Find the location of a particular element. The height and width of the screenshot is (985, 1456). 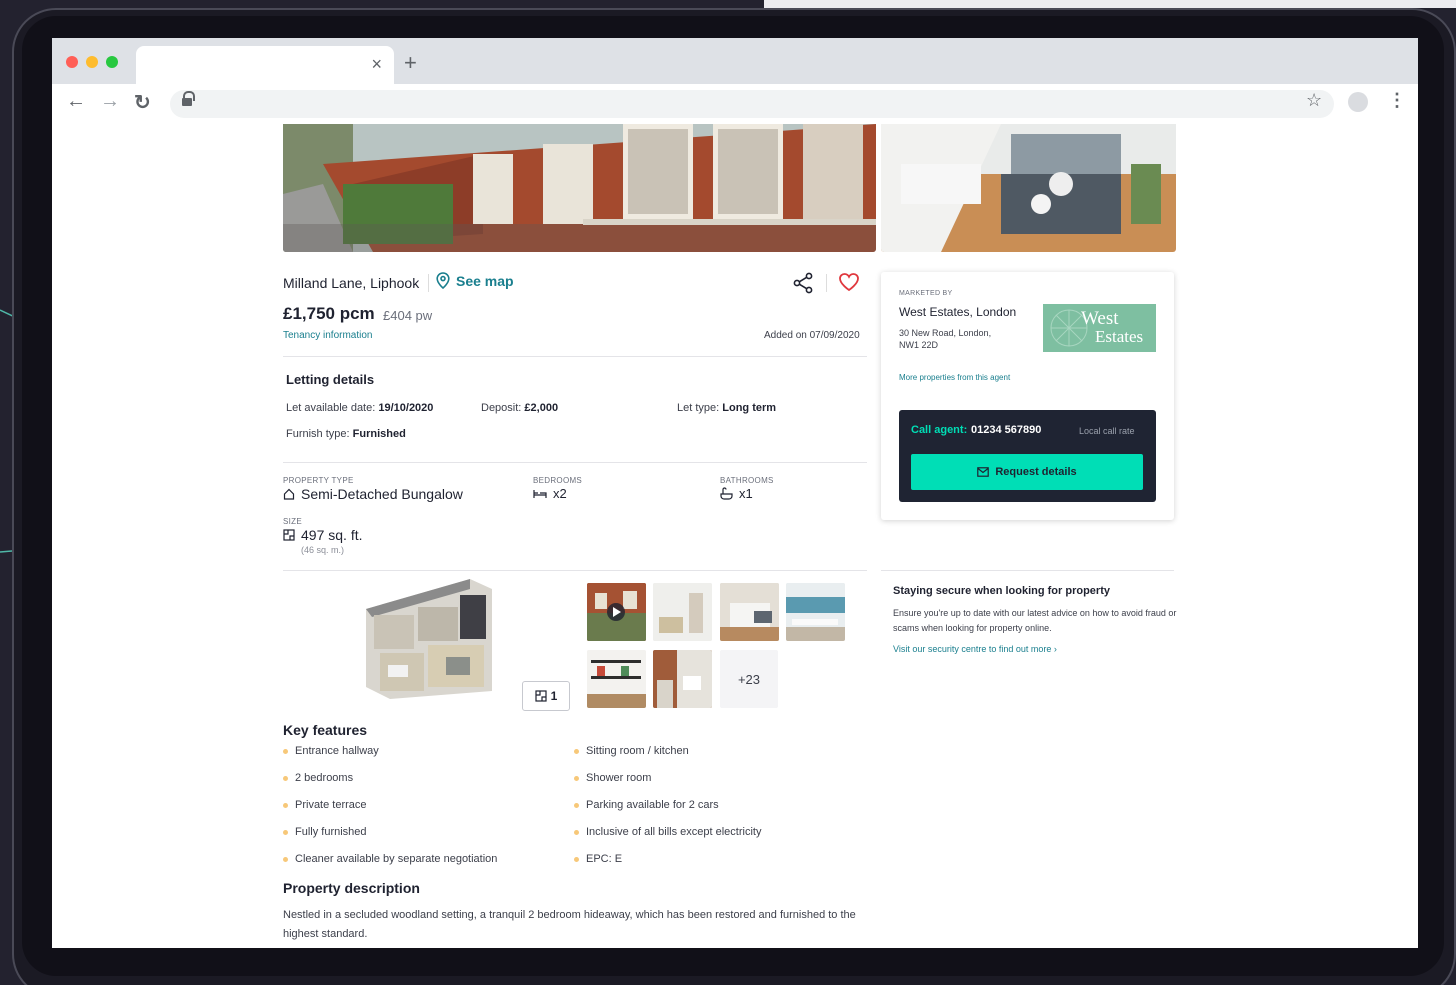

gallery-thumb-video is located at coordinates (616, 612).